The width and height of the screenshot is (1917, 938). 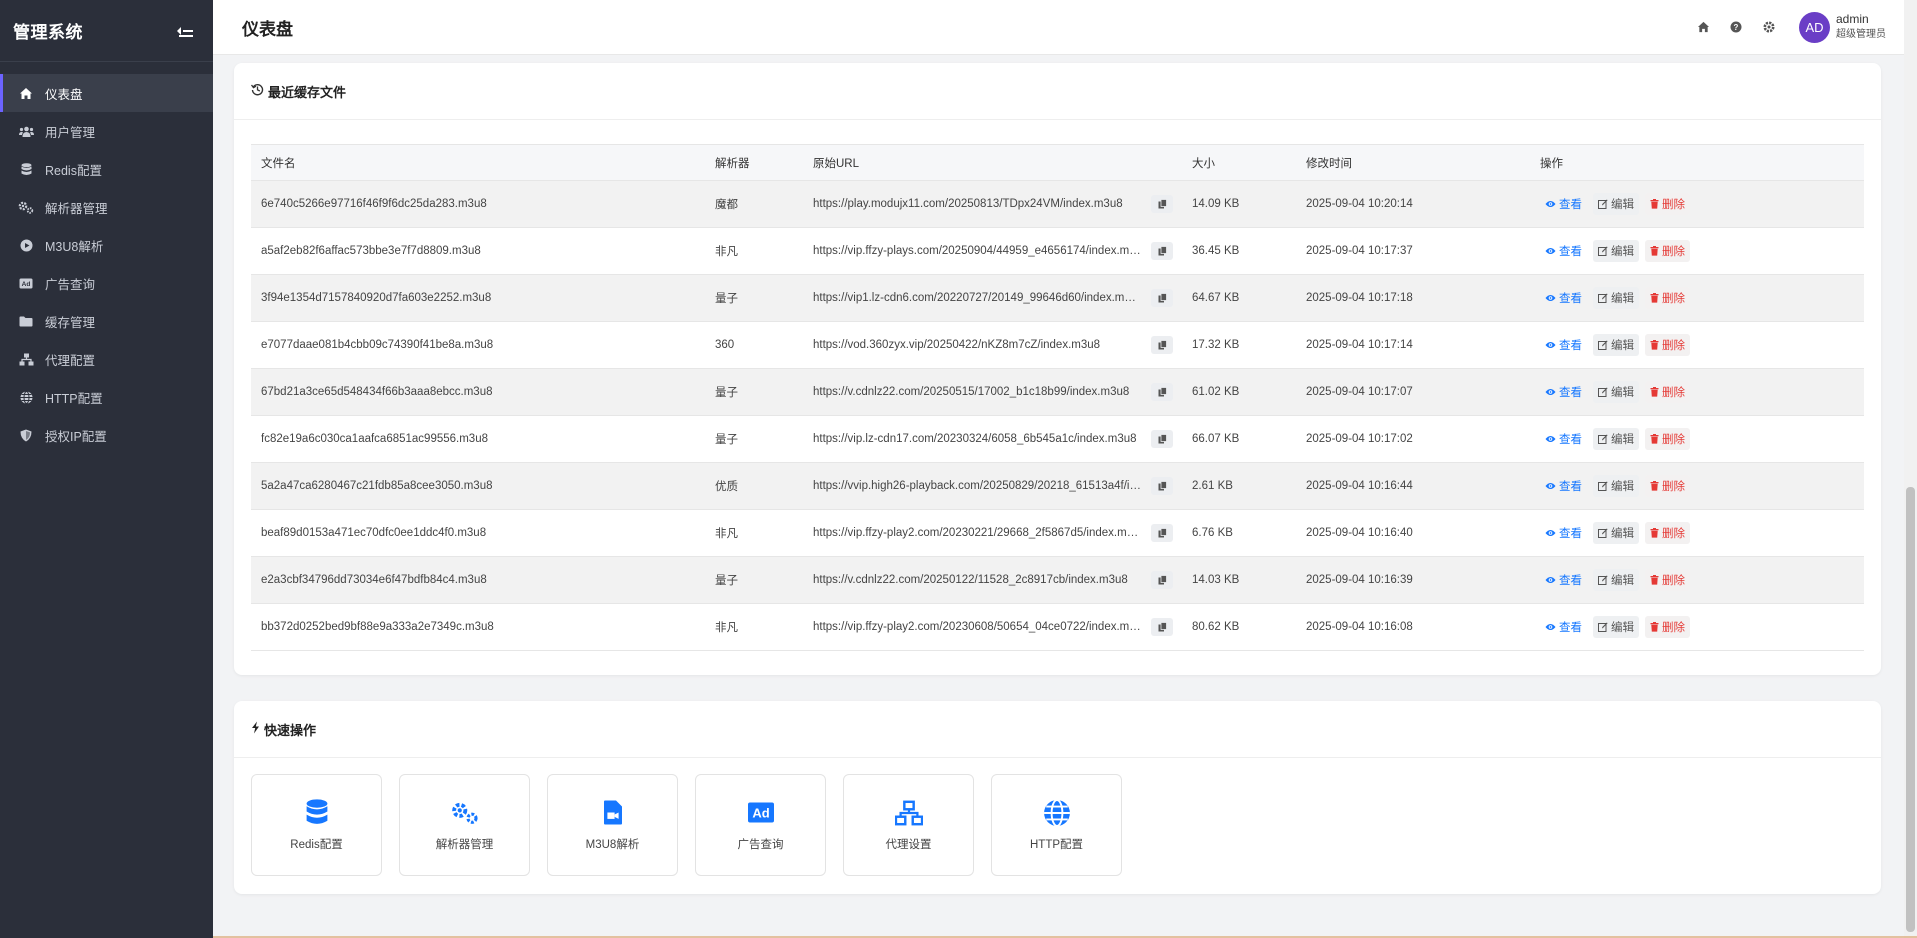 I want to click on svg-text: Ad, so click(x=760, y=813).